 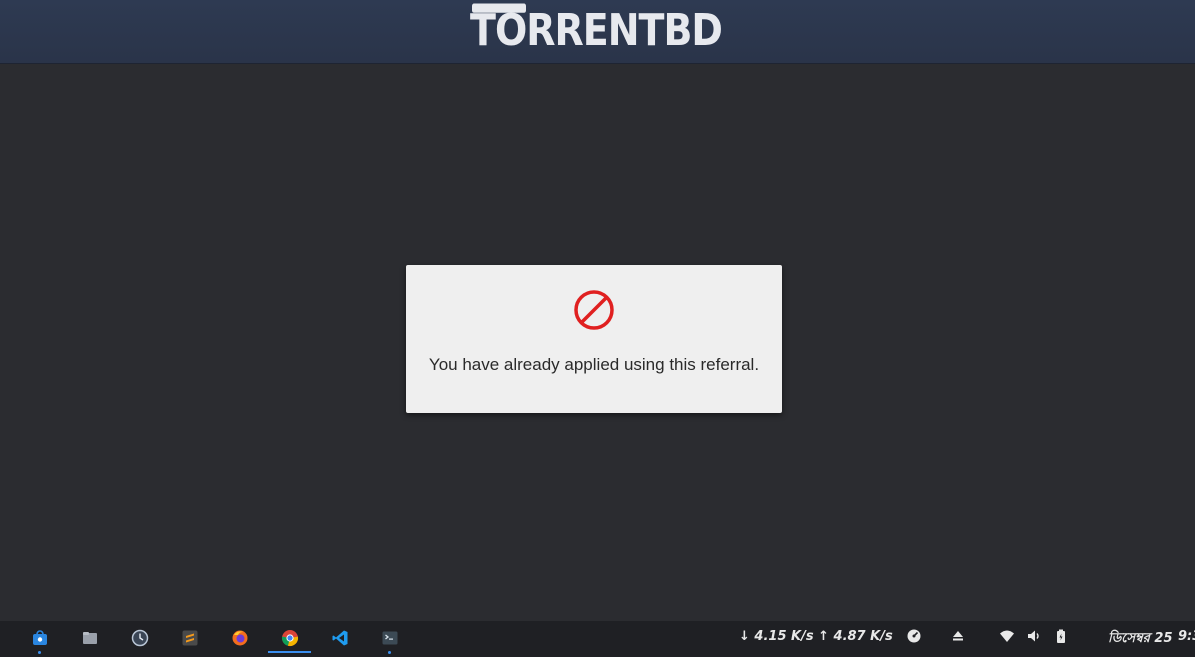 What do you see at coordinates (240, 638) in the screenshot?
I see `firefox-icon` at bounding box center [240, 638].